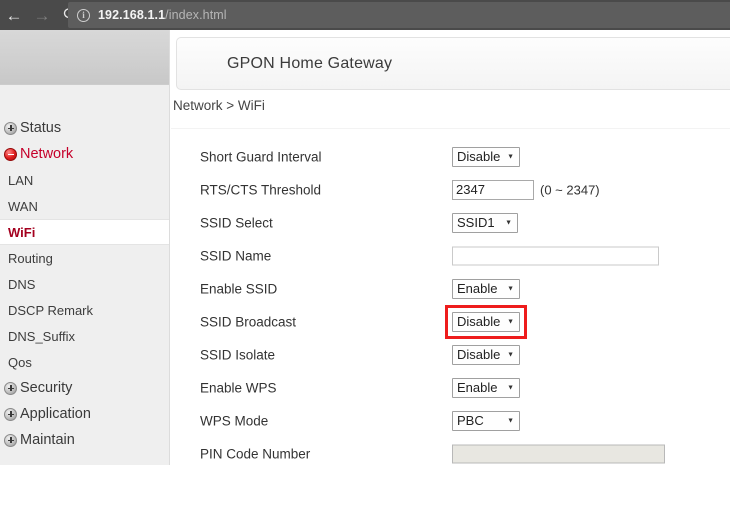  I want to click on pin-code-number-input, so click(558, 453).